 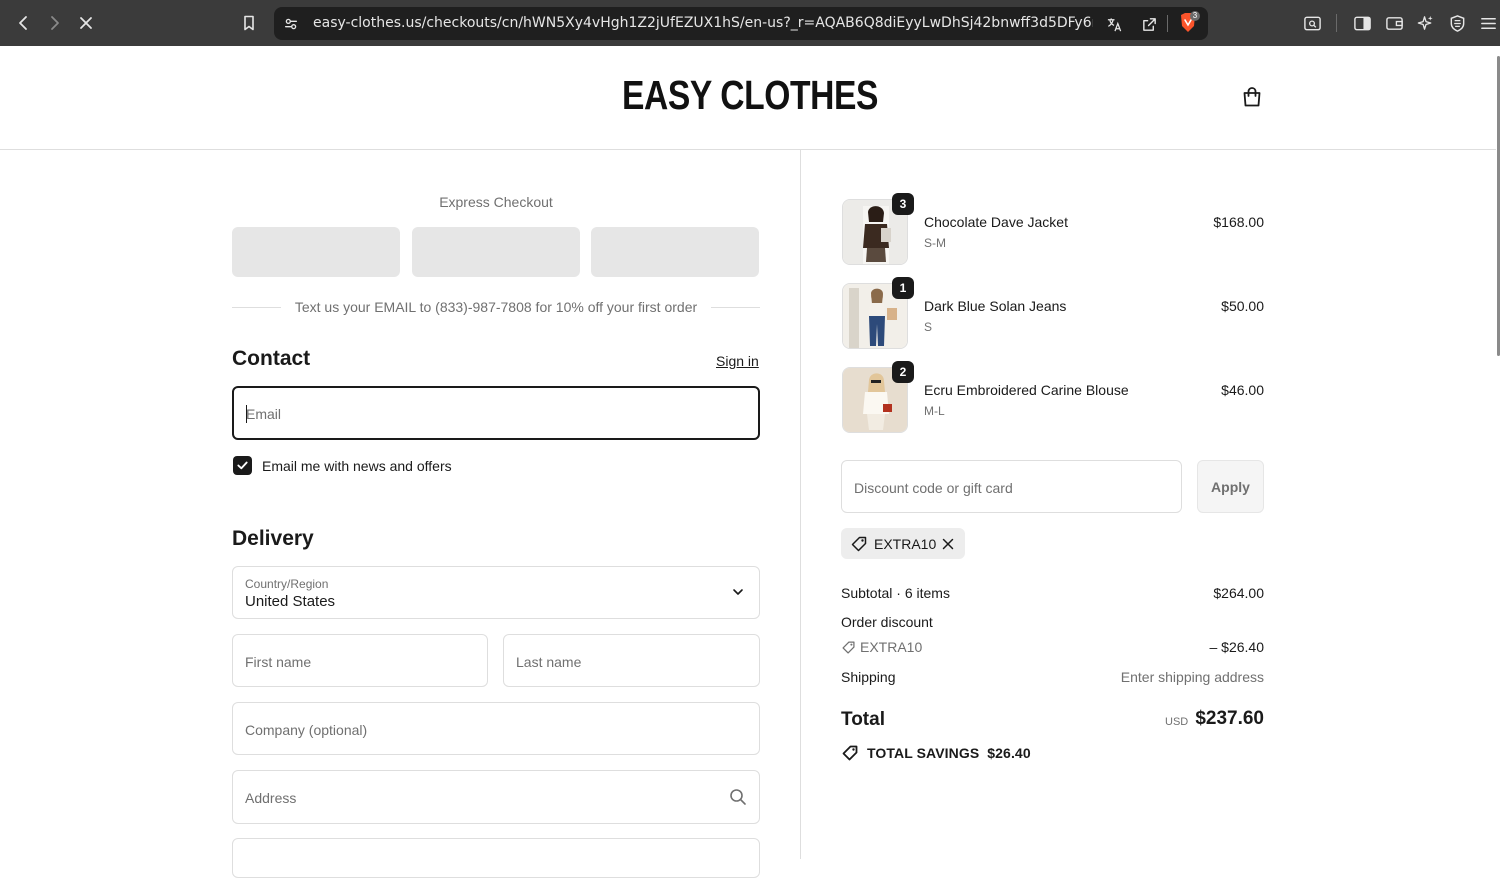 What do you see at coordinates (737, 361) in the screenshot?
I see `sign-in-link: Sign in` at bounding box center [737, 361].